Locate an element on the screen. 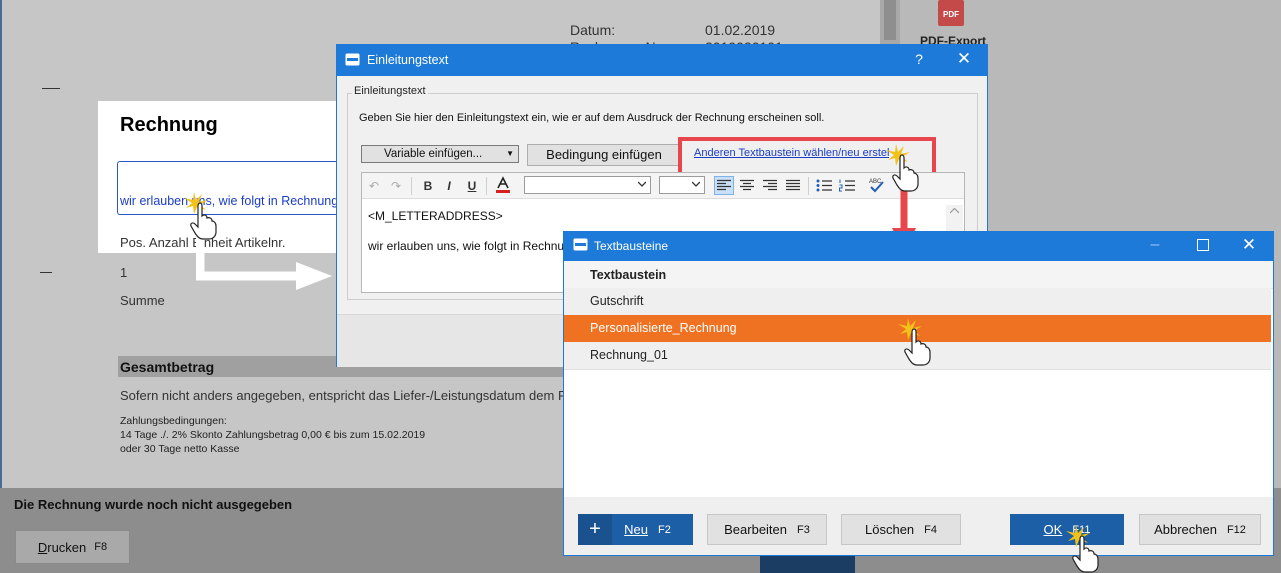  intro-dialog-title: Einleitungstext is located at coordinates (408, 60).